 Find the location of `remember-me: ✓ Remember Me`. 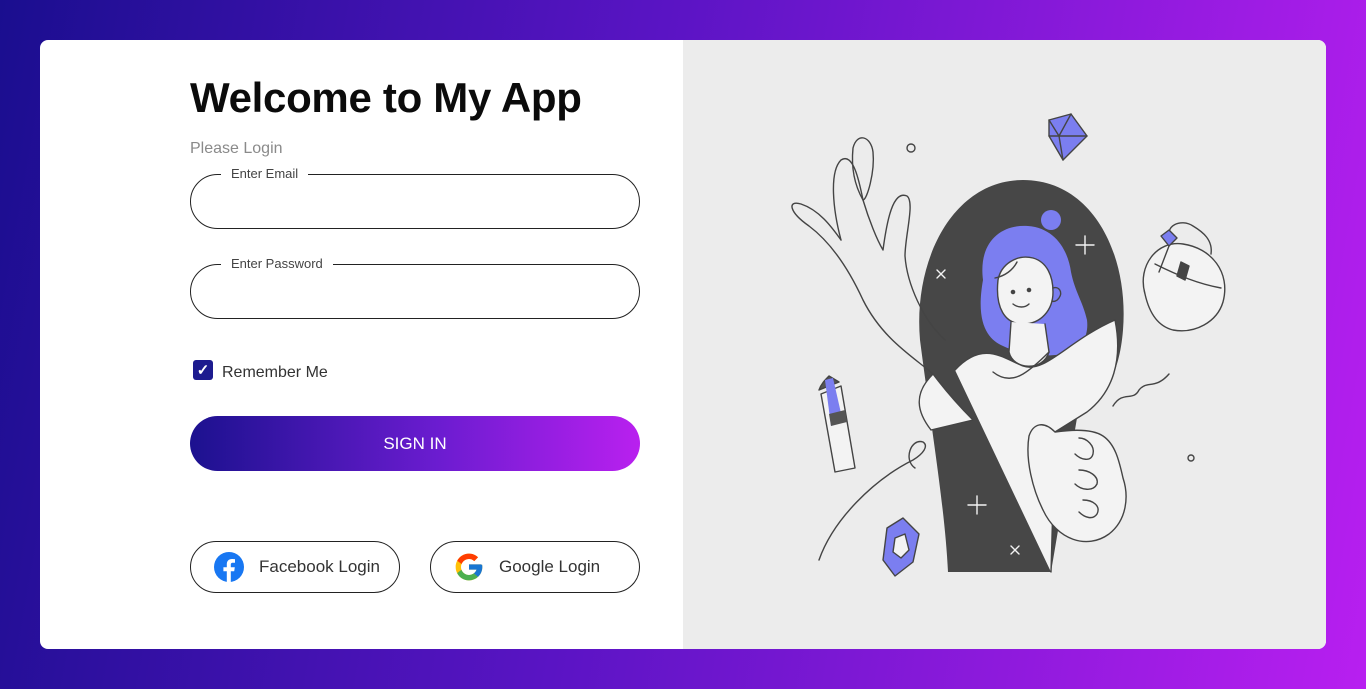

remember-me: ✓ Remember Me is located at coordinates (260, 370).